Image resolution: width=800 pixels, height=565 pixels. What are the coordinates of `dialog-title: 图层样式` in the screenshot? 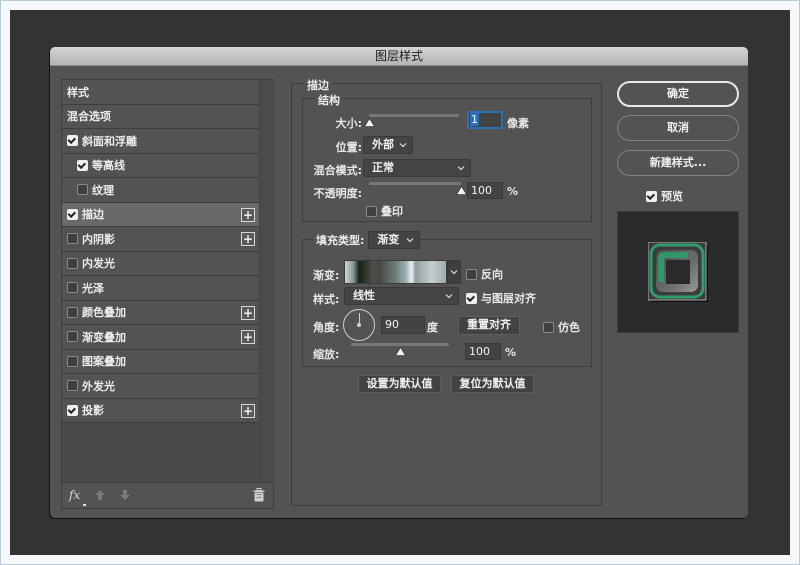 It's located at (399, 56).